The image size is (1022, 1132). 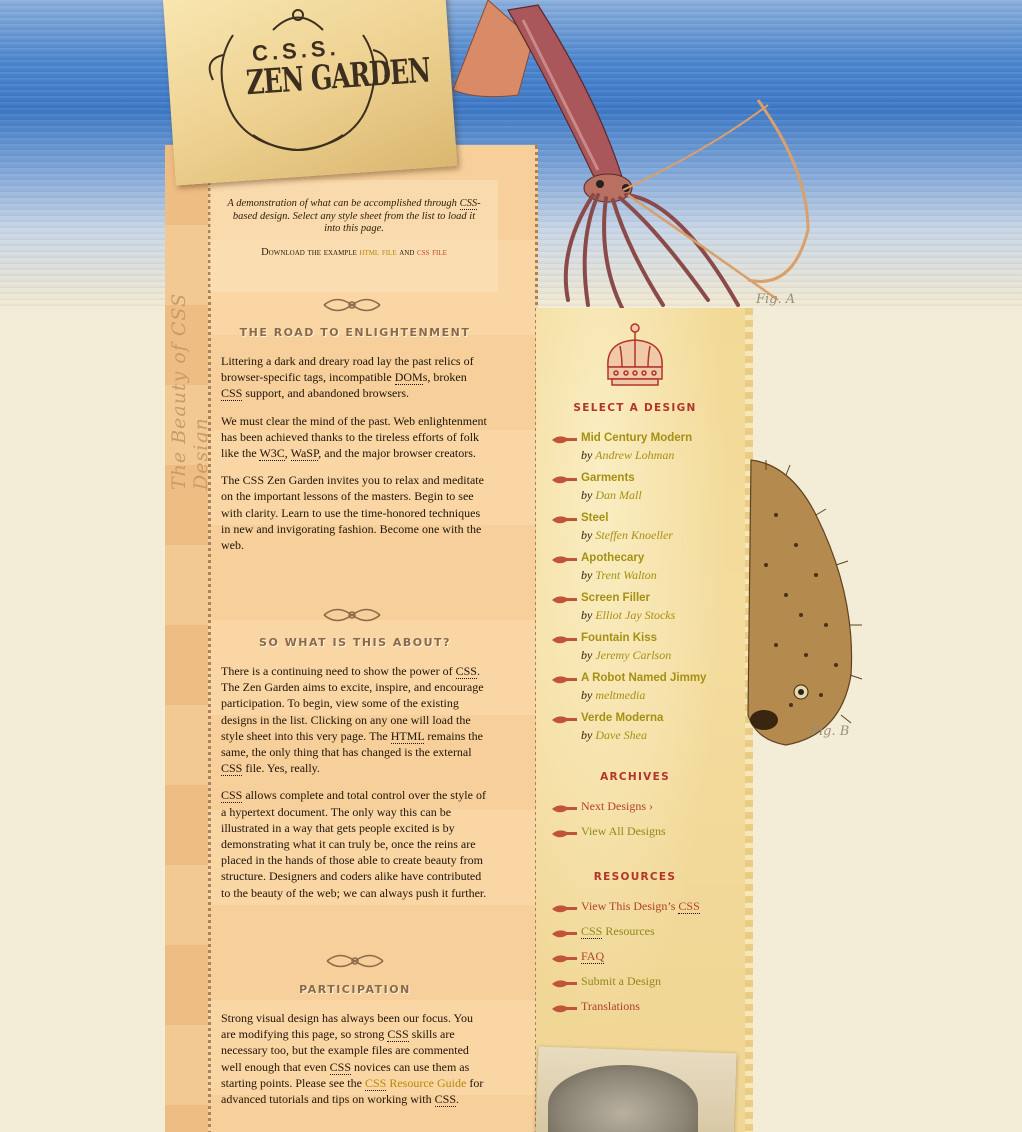 I want to click on design-byline: by Jeremy Carlson, so click(x=626, y=655).